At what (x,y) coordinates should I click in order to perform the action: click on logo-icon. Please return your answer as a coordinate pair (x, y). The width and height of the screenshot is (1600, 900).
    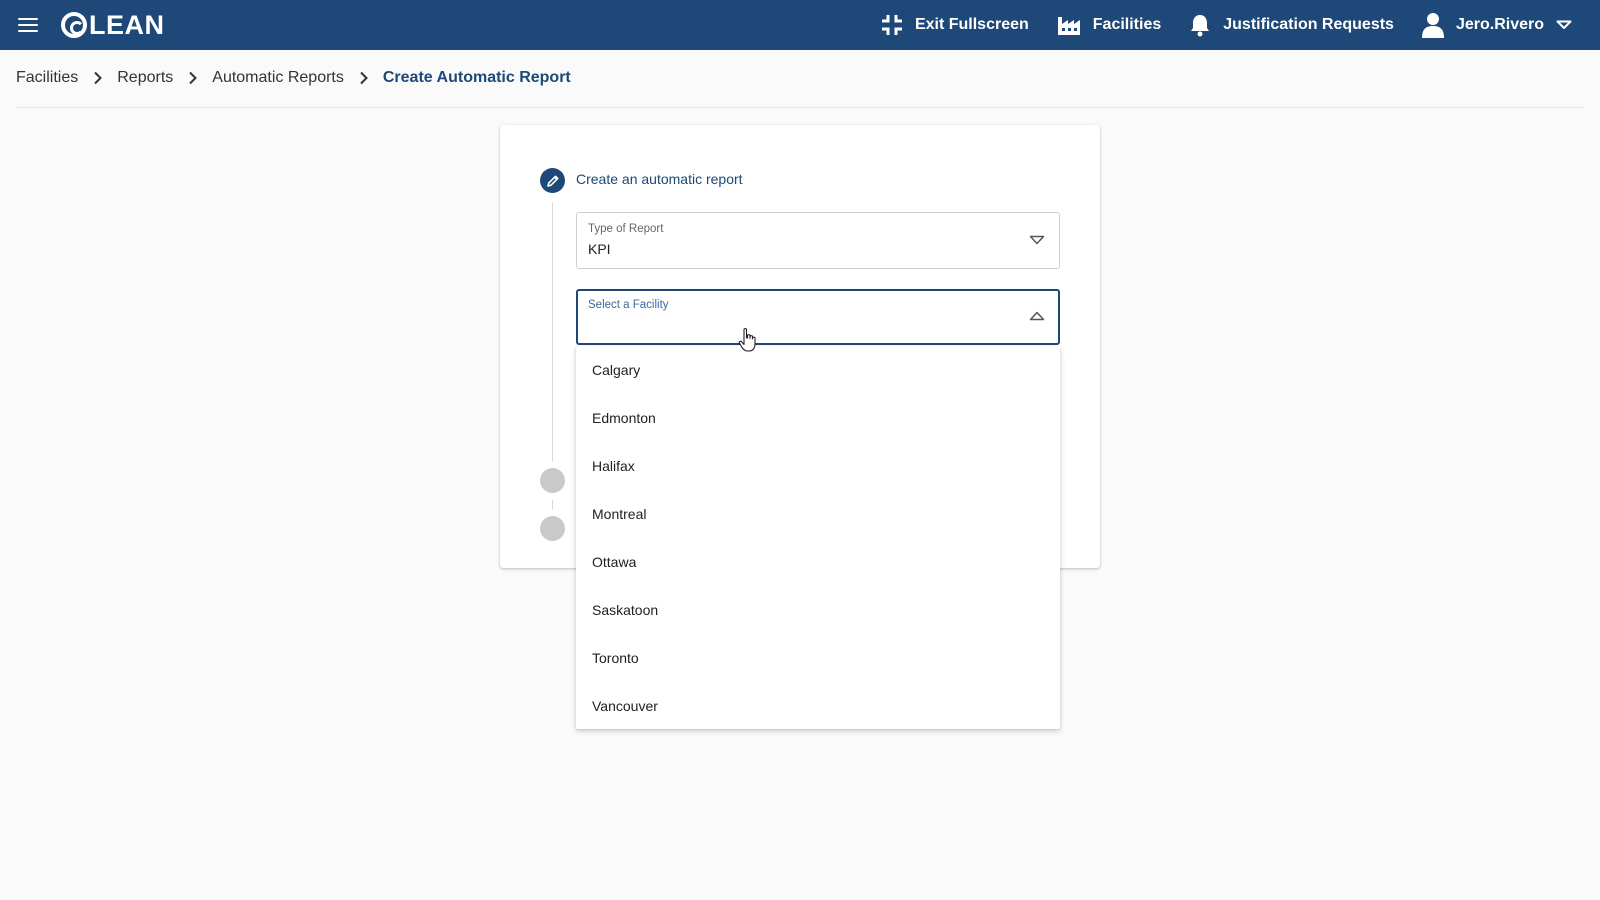
    Looking at the image, I should click on (74, 25).